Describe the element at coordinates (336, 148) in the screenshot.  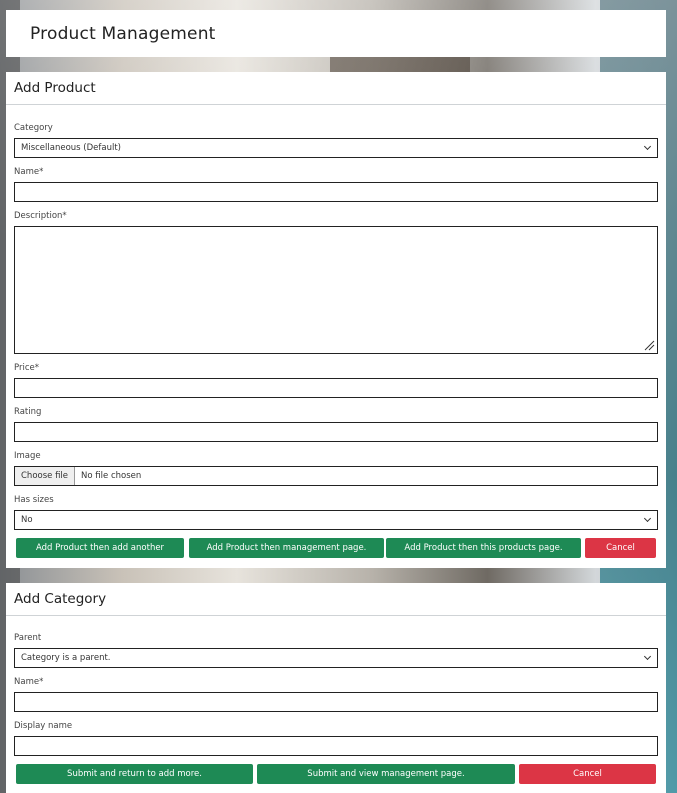
I see `category-select: Miscellaneous (Default)` at that location.